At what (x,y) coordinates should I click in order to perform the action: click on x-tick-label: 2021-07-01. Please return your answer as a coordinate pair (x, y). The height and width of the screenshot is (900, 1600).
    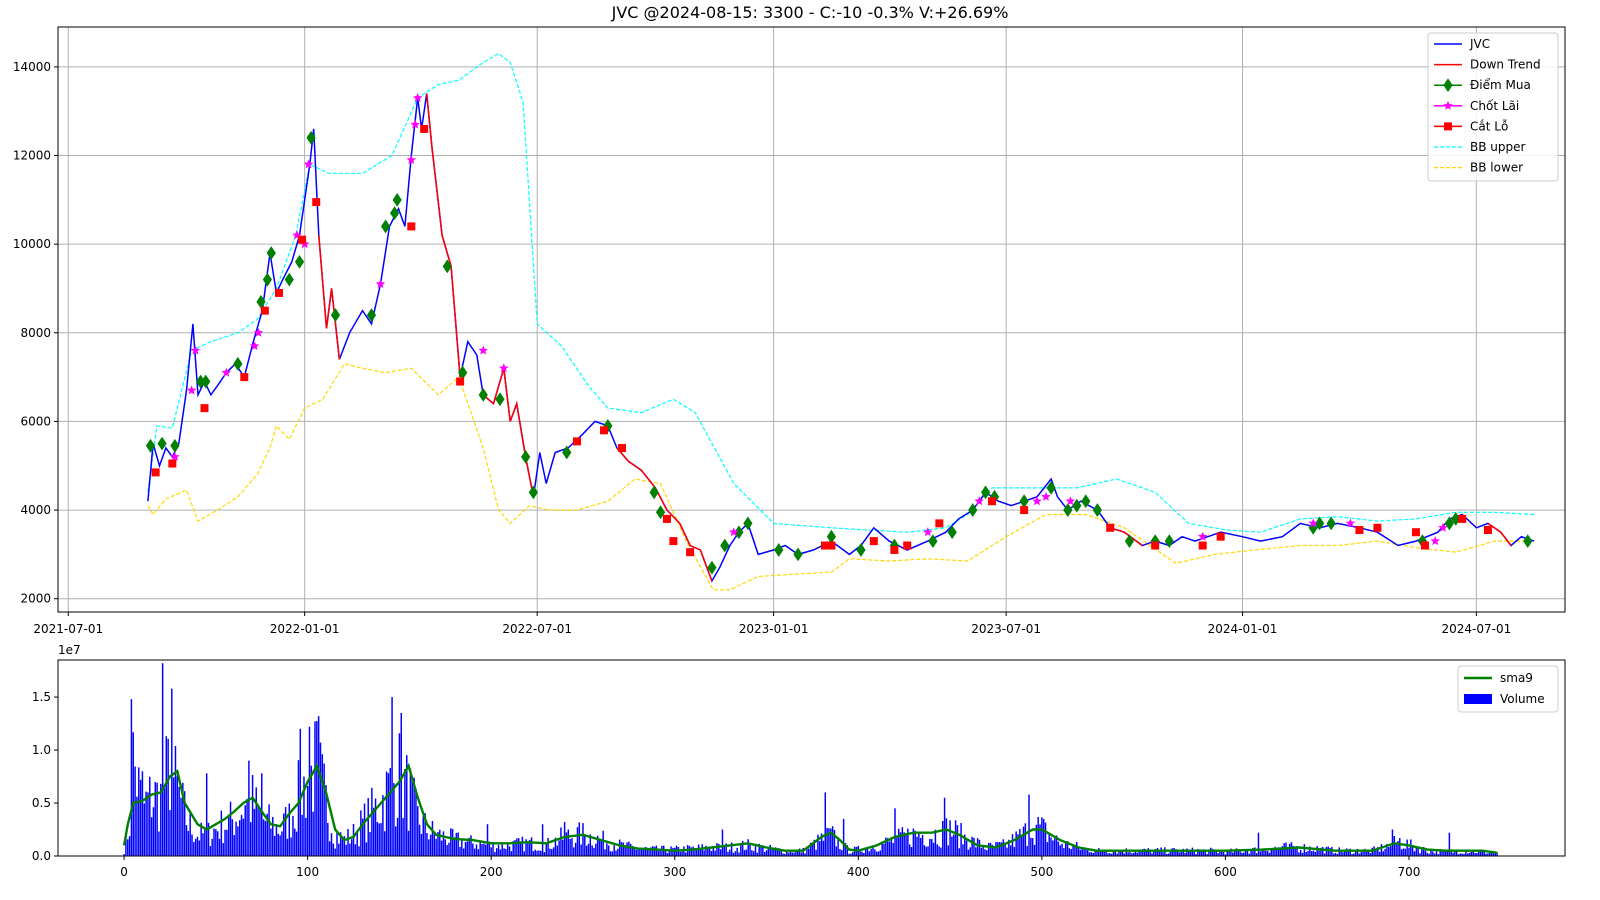
    Looking at the image, I should click on (68, 629).